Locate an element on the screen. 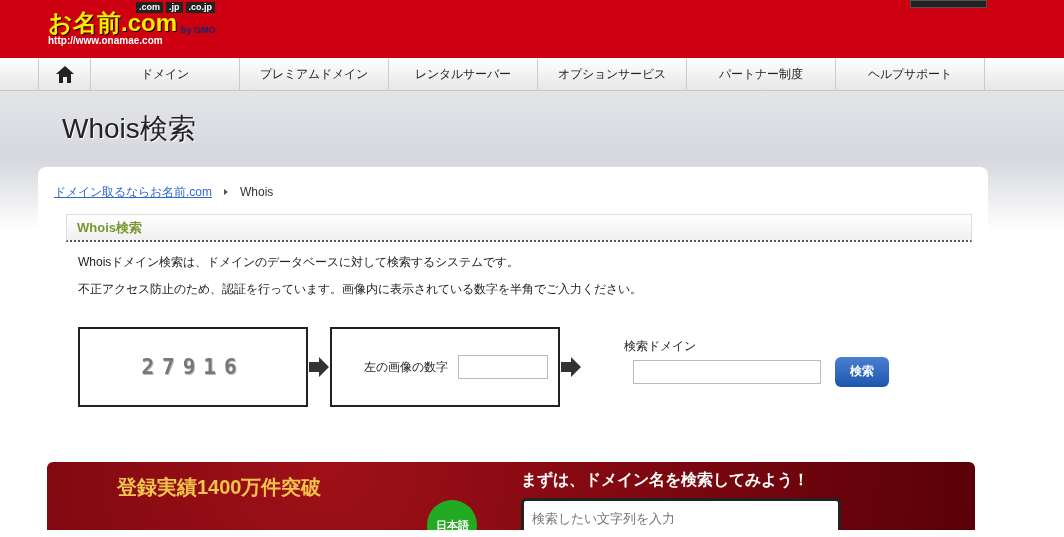  home-icon is located at coordinates (64, 74).